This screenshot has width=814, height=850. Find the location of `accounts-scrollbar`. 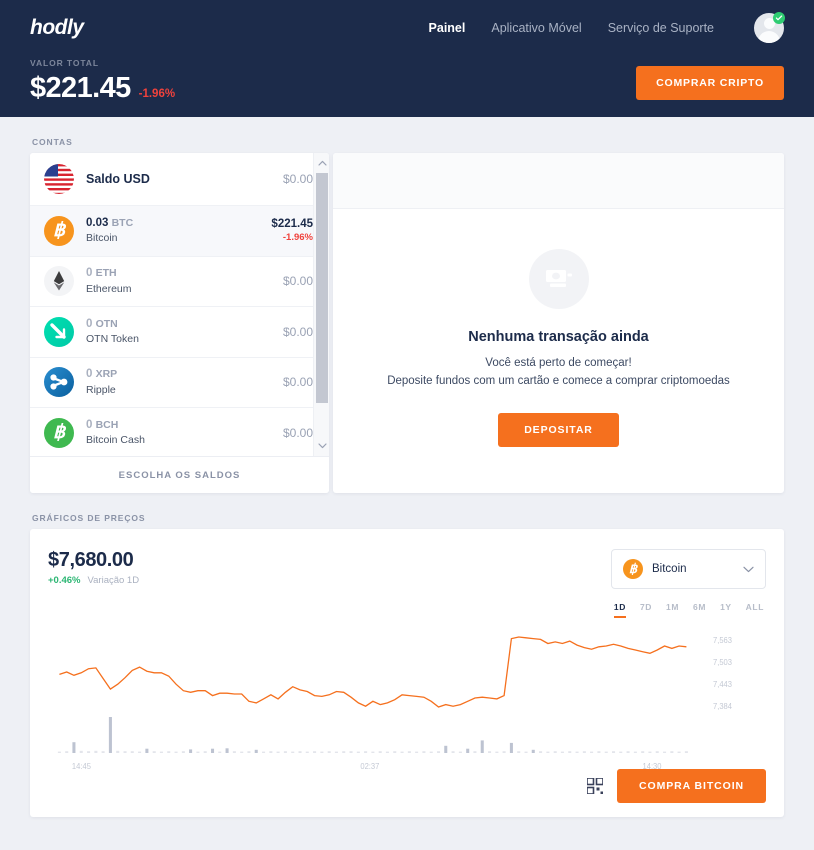

accounts-scrollbar is located at coordinates (321, 304).